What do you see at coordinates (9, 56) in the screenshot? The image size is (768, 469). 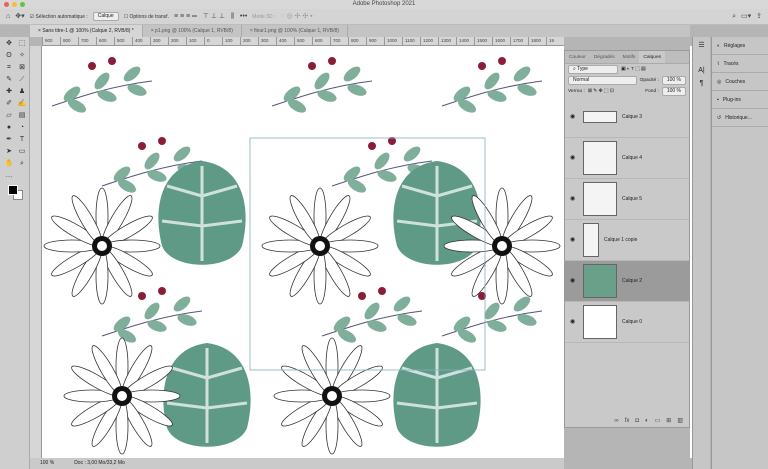 I see `lasso-tool-icon: ʘ` at bounding box center [9, 56].